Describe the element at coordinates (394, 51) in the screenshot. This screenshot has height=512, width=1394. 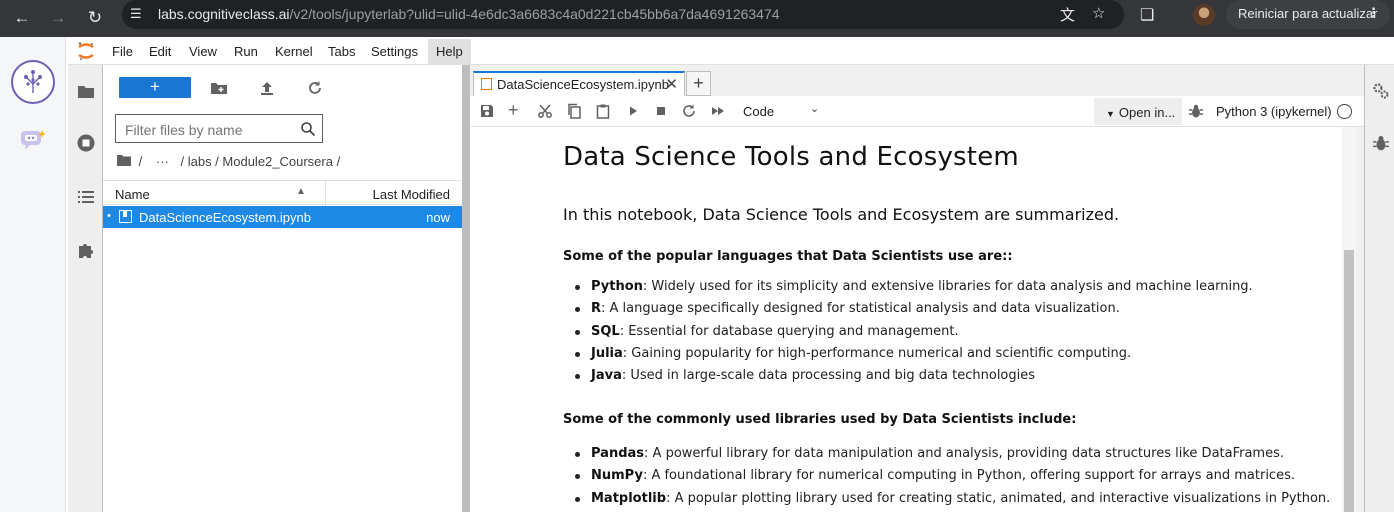
I see `menu-settings: Settings` at that location.